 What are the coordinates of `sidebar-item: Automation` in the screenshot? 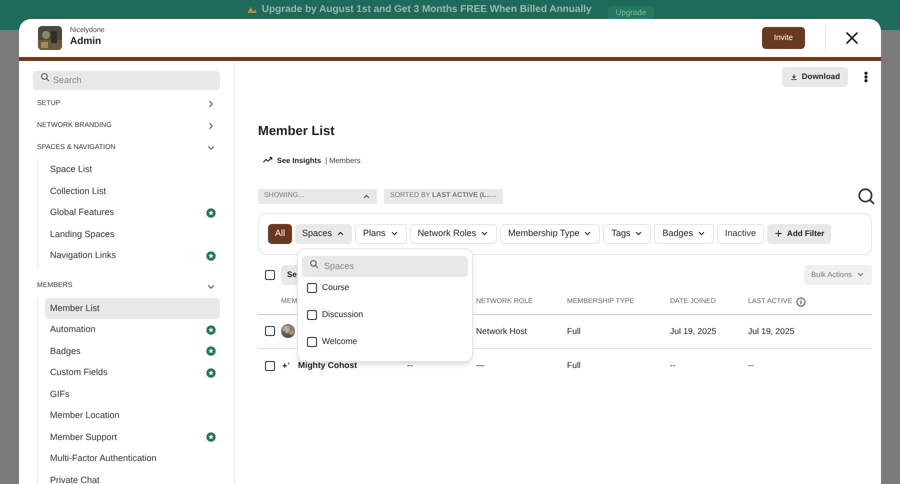 It's located at (132, 329).